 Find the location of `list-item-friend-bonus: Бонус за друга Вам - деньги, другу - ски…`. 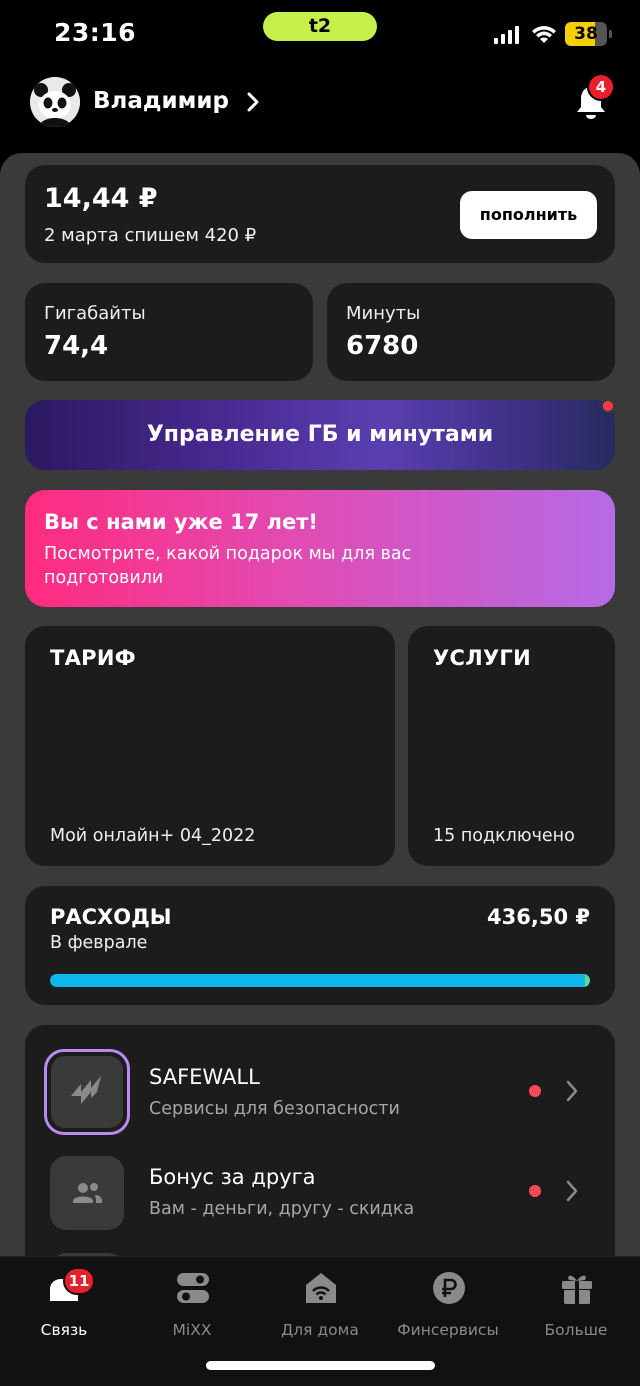

list-item-friend-bonus: Бонус за друга Вам - деньги, другу - ски… is located at coordinates (320, 1194).